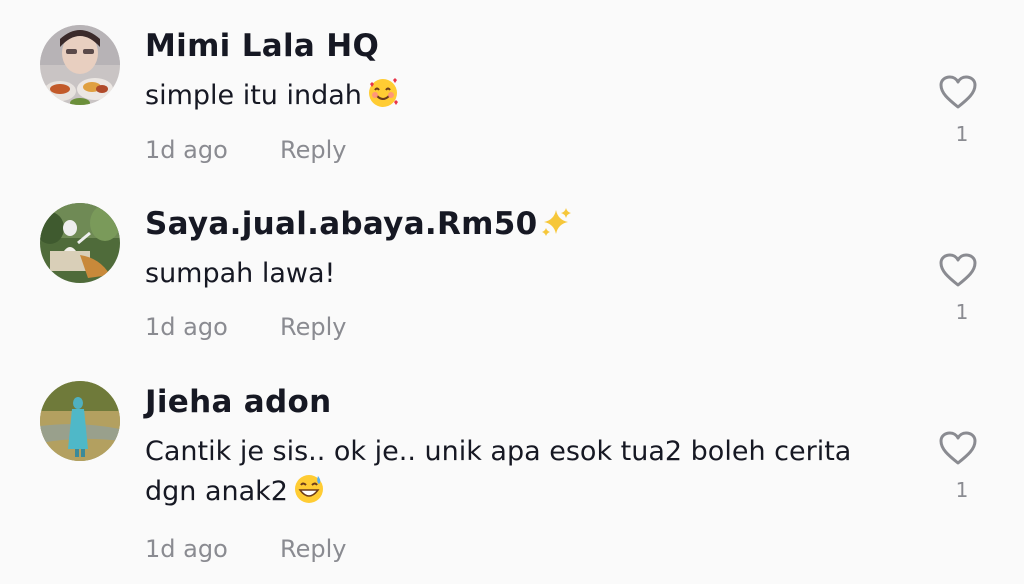  I want to click on comment-text-content: simple itu indah, so click(253, 95).